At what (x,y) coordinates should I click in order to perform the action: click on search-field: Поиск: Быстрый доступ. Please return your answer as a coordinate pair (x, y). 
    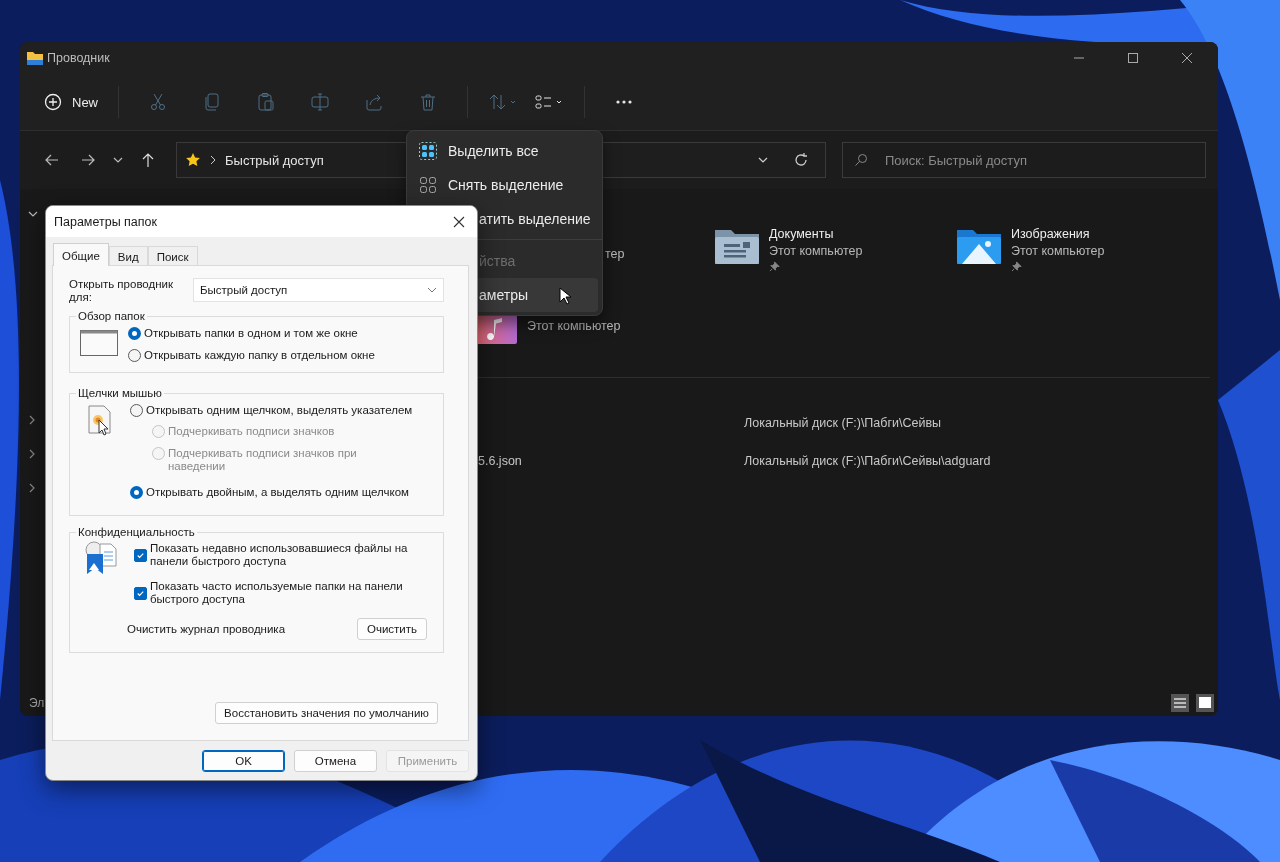
    Looking at the image, I should click on (1024, 160).